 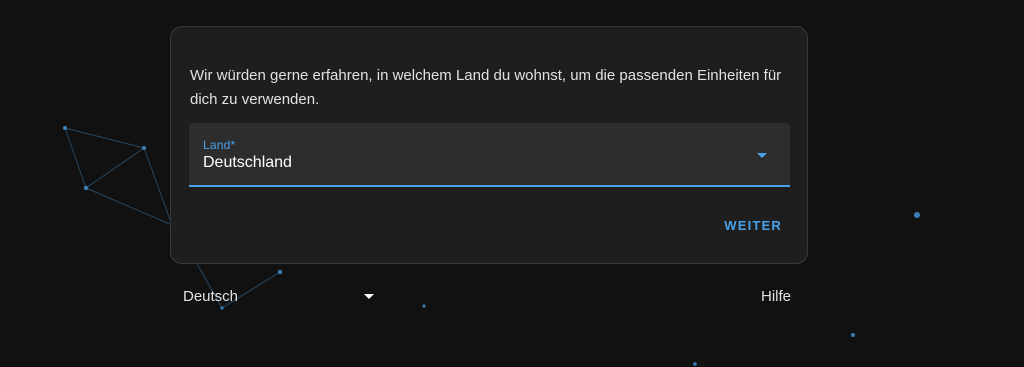 What do you see at coordinates (247, 162) in the screenshot?
I see `country-select-value: Deutschland` at bounding box center [247, 162].